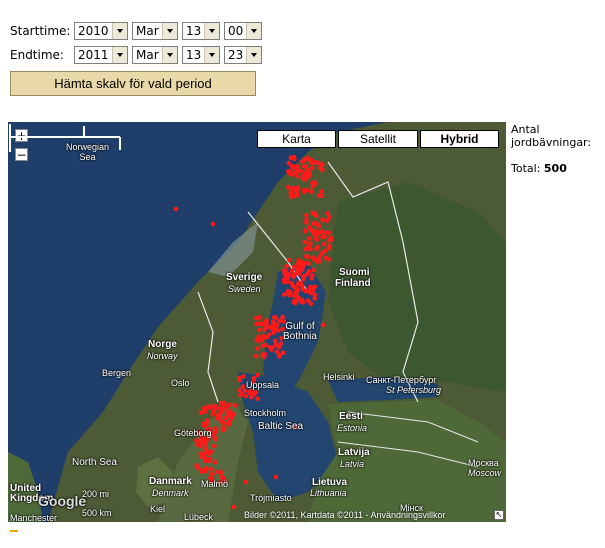 This screenshot has width=605, height=548. I want to click on maptype-hybrid-button: Hybrid, so click(459, 139).